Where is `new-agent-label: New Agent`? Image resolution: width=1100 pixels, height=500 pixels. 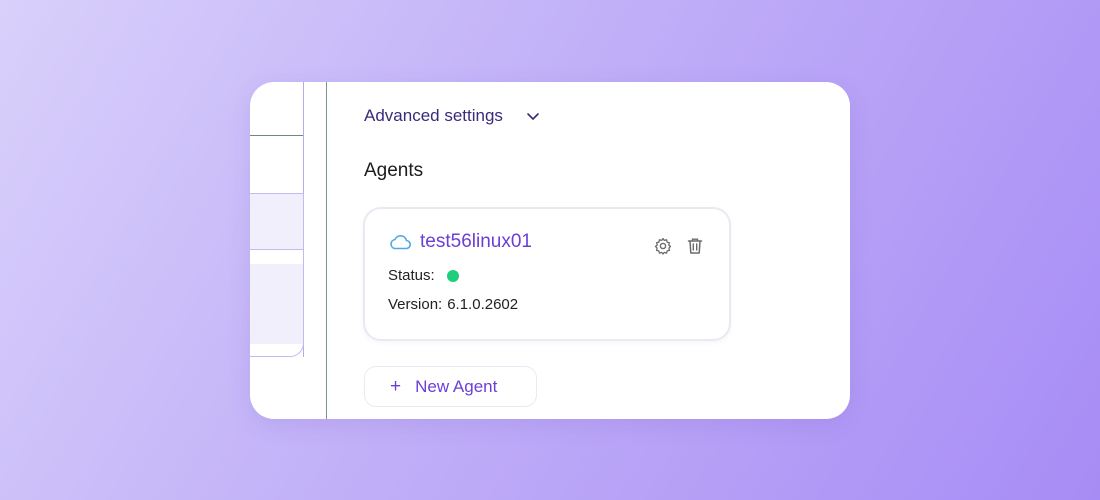 new-agent-label: New Agent is located at coordinates (456, 386).